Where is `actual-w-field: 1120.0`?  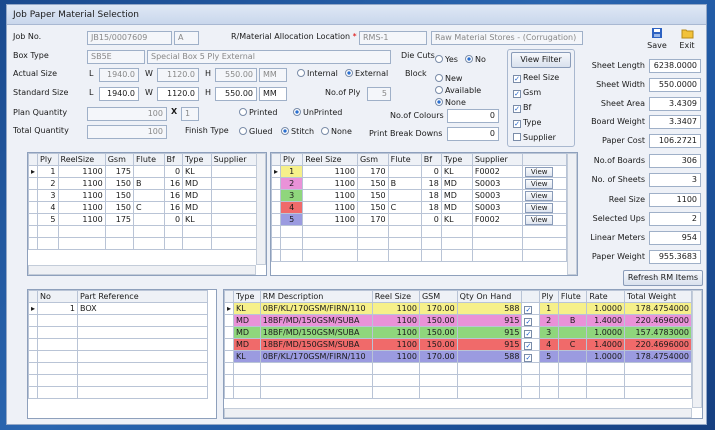 actual-w-field: 1120.0 is located at coordinates (178, 75).